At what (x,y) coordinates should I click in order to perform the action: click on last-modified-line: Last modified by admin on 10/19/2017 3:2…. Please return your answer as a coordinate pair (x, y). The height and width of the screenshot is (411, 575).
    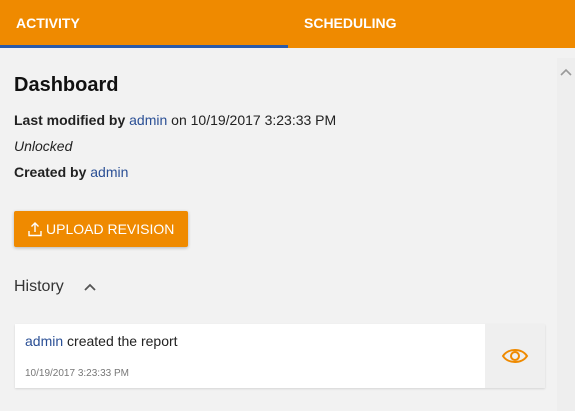
    Looking at the image, I should click on (175, 120).